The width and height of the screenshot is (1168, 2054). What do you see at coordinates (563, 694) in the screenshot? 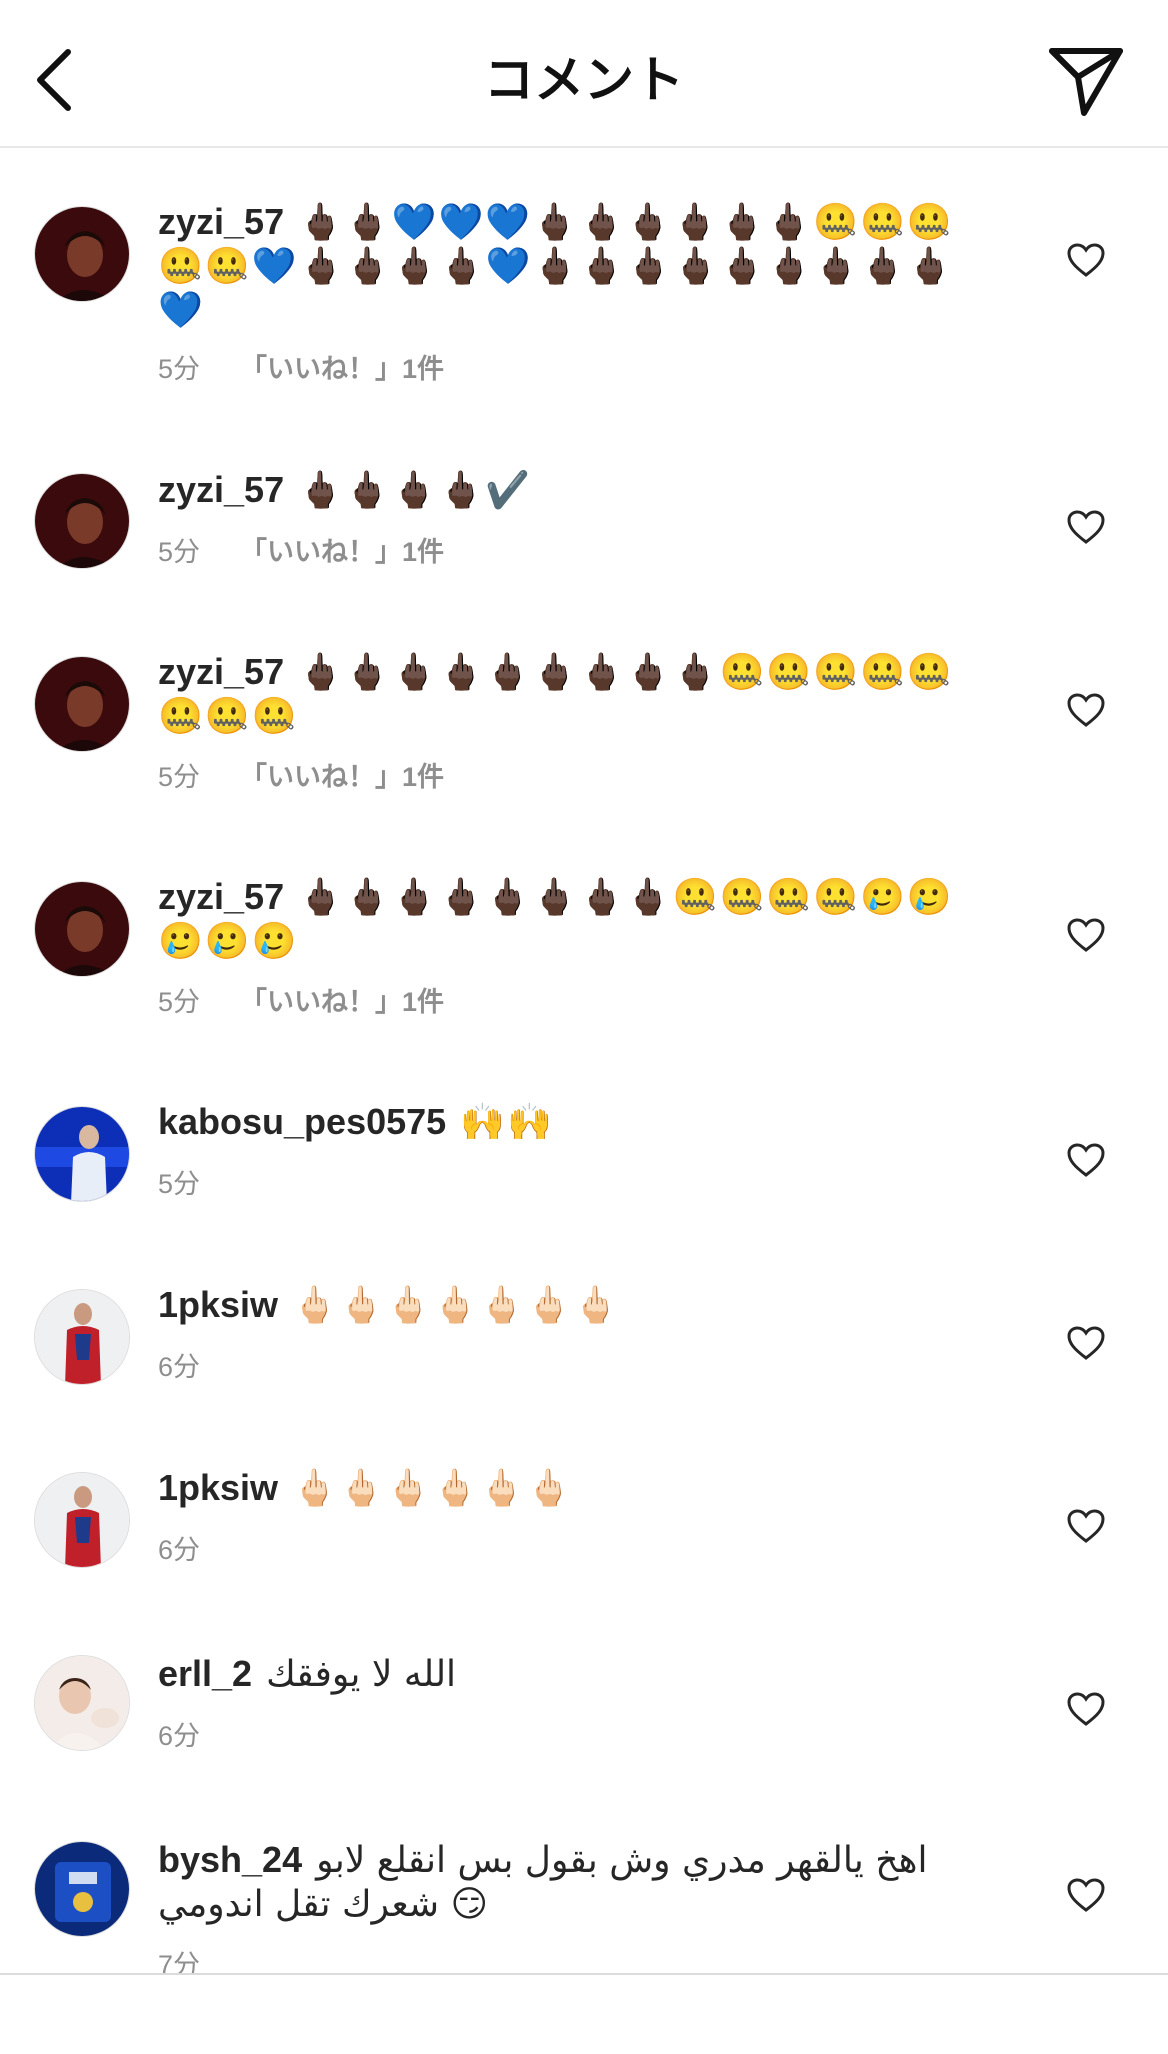
I see `comment-body: zyzi_57 🖕🏿🖕🏿🖕🏿🖕🏿🖕🏿🖕🏿🖕🏿🖕🏿🖕🏿🤐🤐🤐🤐🤐🤐🤐🤐` at bounding box center [563, 694].